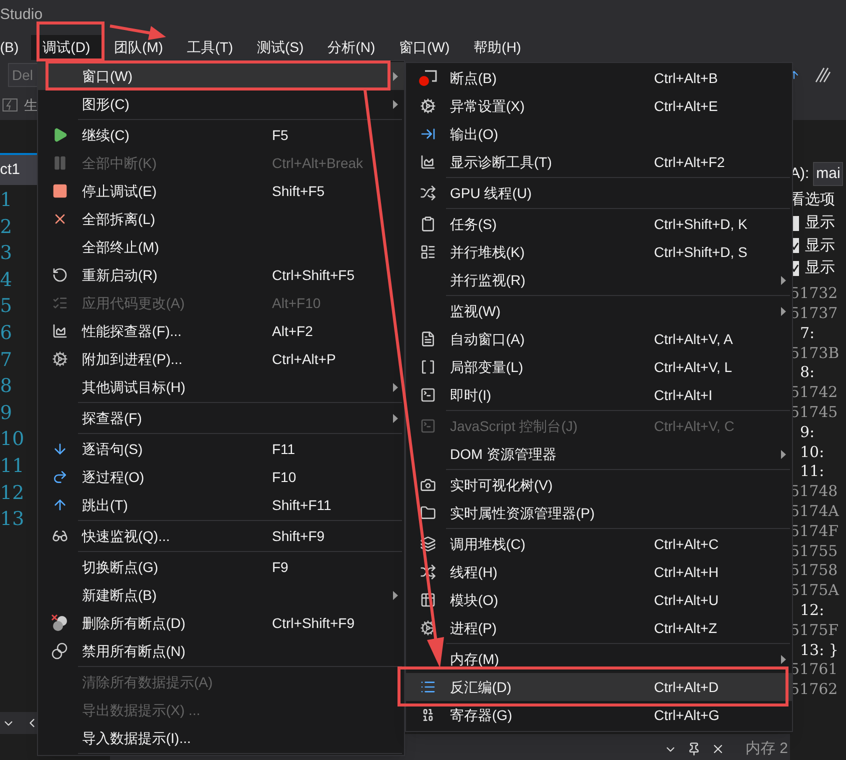 This screenshot has width=846, height=760. What do you see at coordinates (428, 395) in the screenshot?
I see `terminal-icon` at bounding box center [428, 395].